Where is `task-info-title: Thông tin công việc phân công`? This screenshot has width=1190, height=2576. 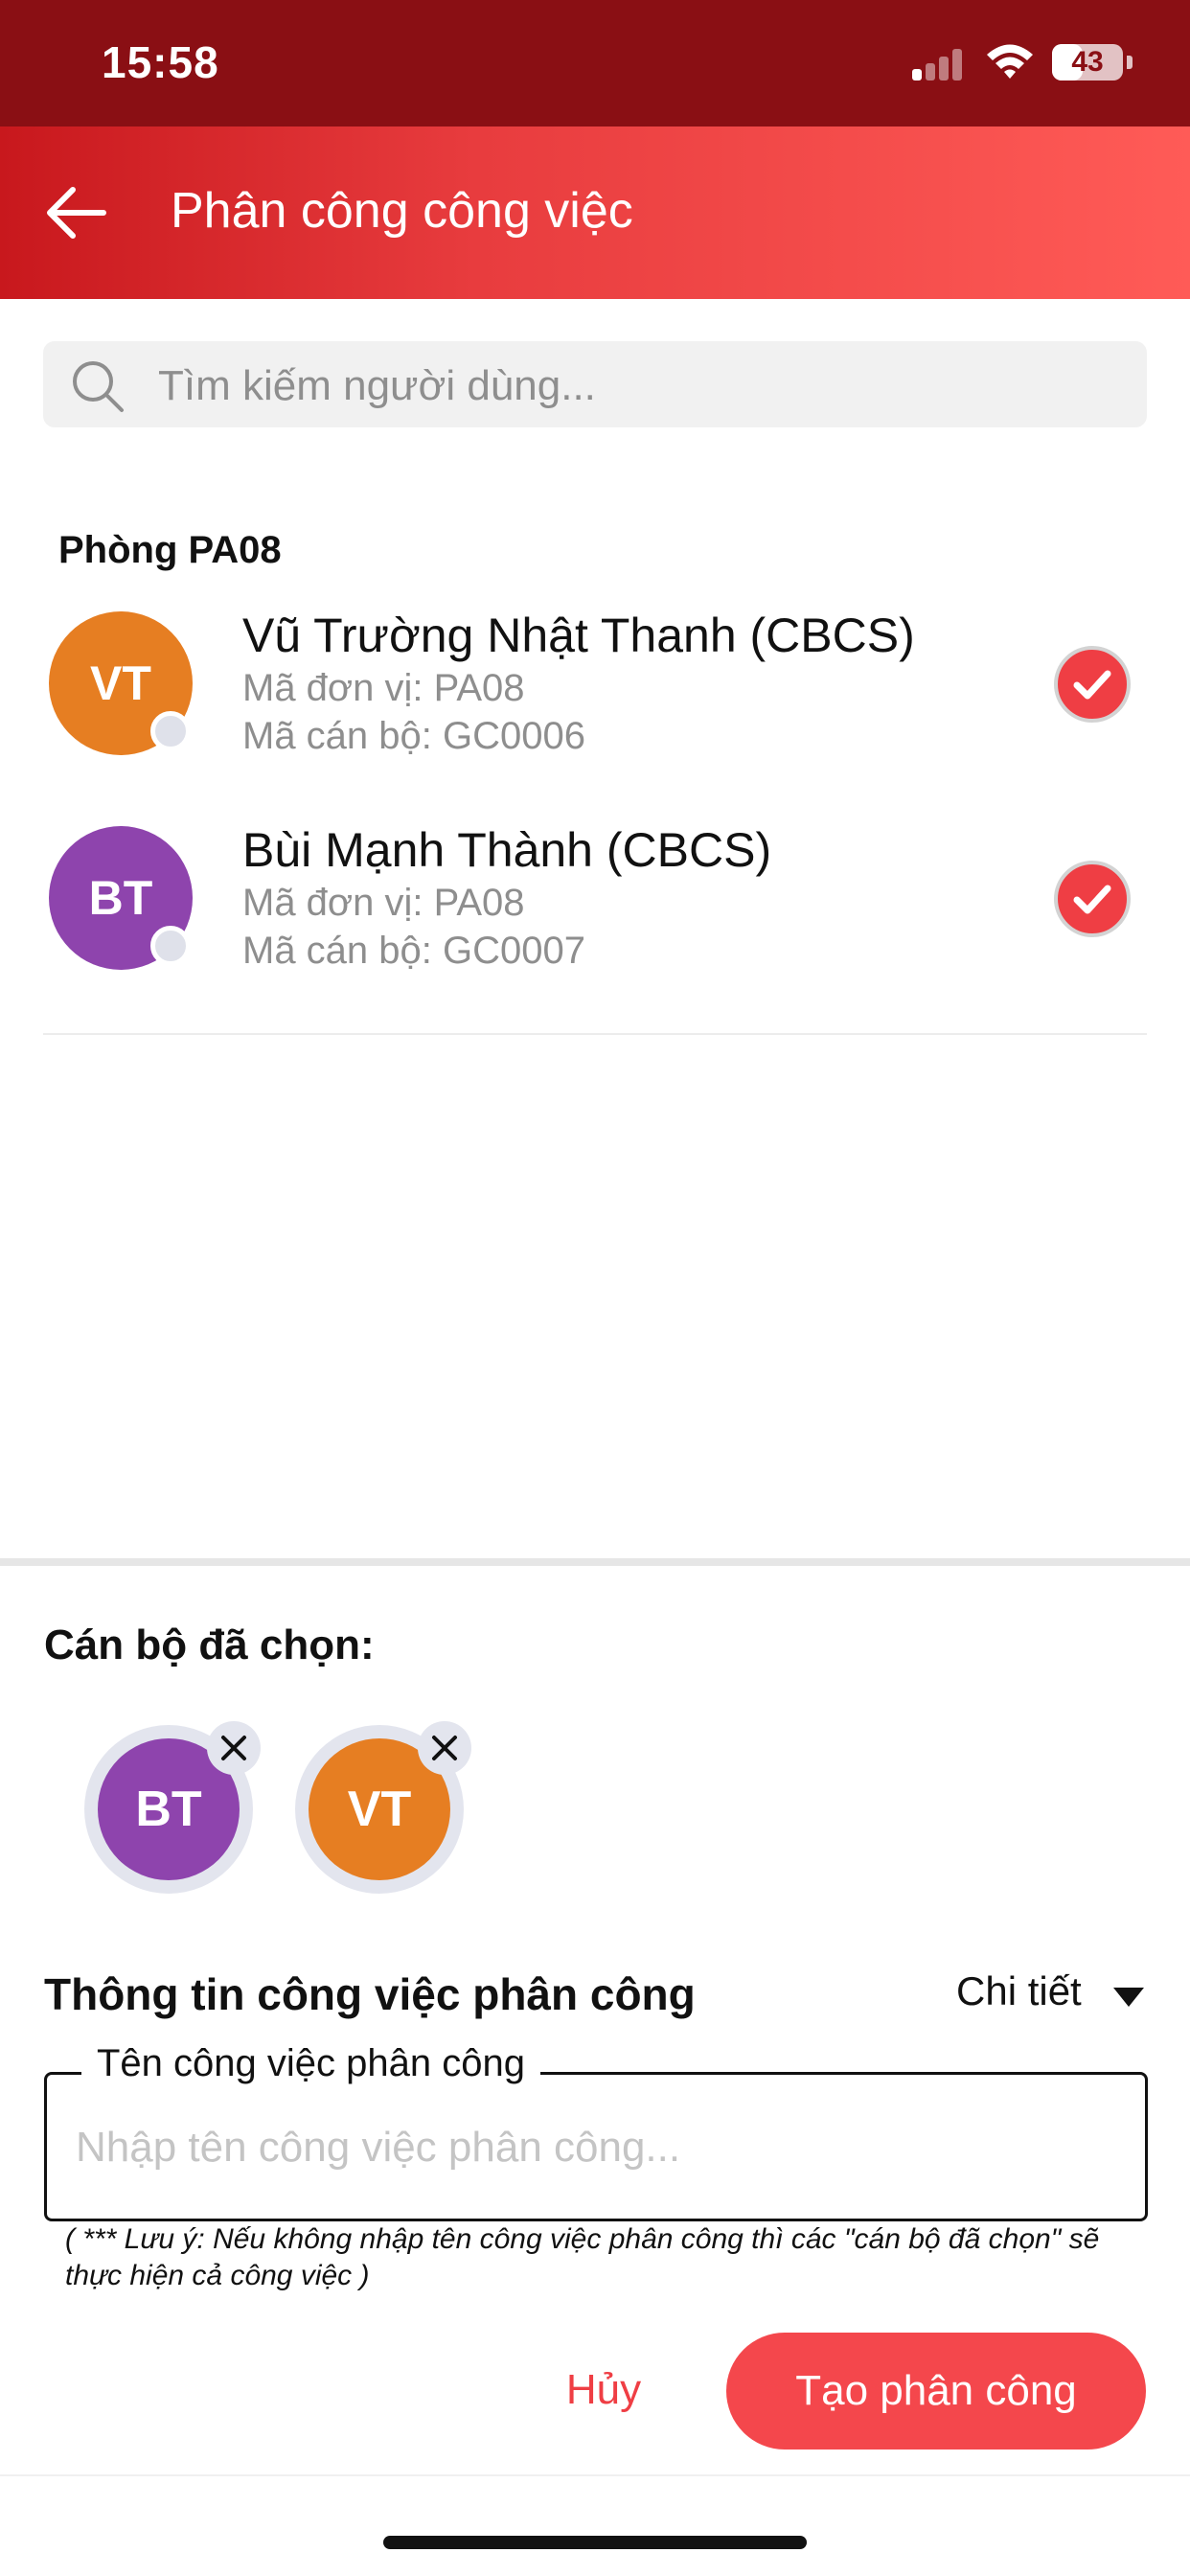 task-info-title: Thông tin công việc phân công is located at coordinates (370, 1994).